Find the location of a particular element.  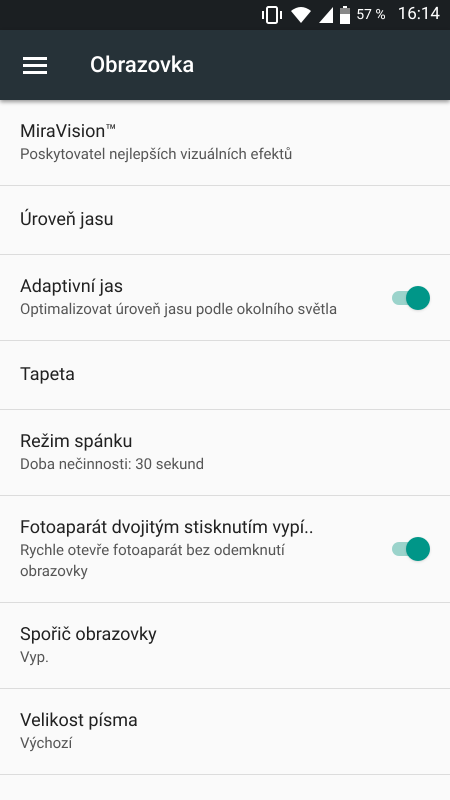

vibrate-icon is located at coordinates (272, 15).